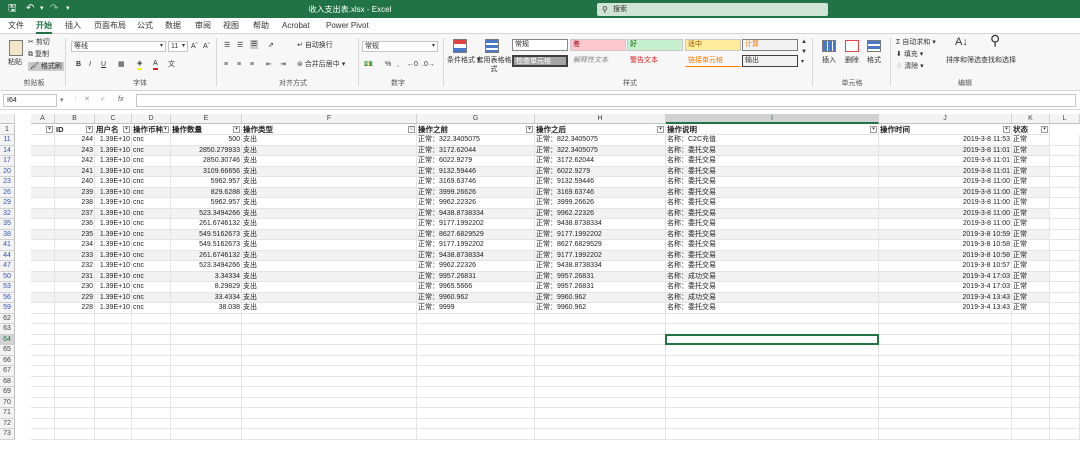  Describe the element at coordinates (329, 119) in the screenshot. I see `column-header: F` at that location.